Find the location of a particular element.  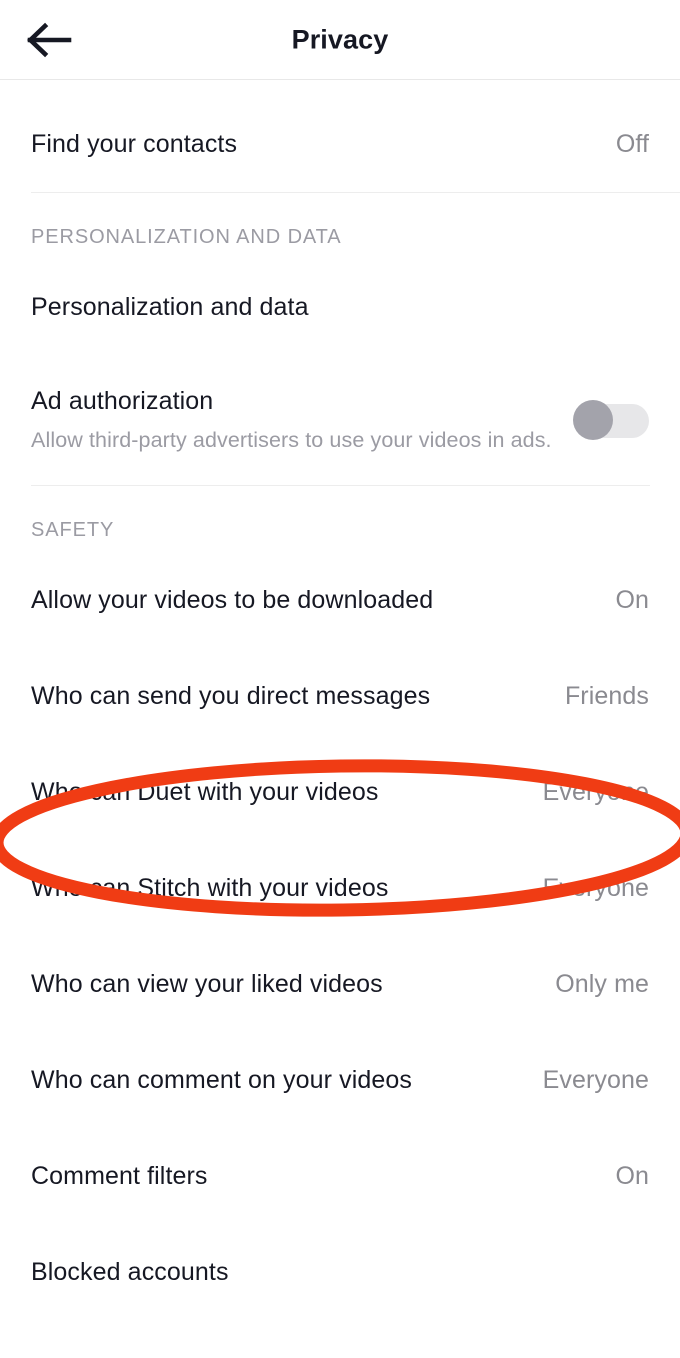

app-header: Privacy is located at coordinates (340, 40).